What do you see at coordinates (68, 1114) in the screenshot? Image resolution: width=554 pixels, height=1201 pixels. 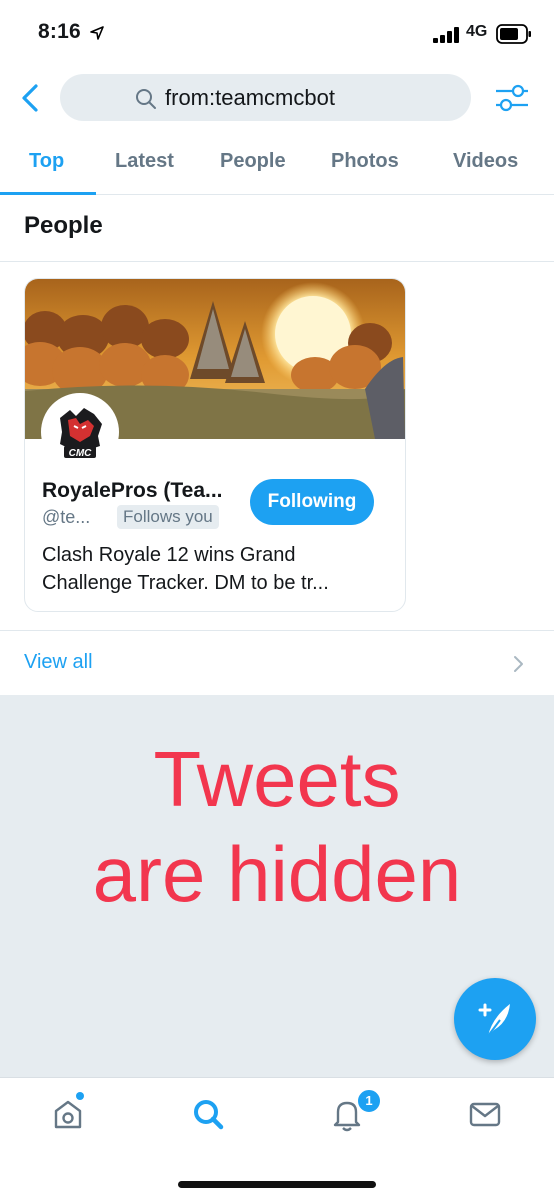 I see `home-icon` at bounding box center [68, 1114].